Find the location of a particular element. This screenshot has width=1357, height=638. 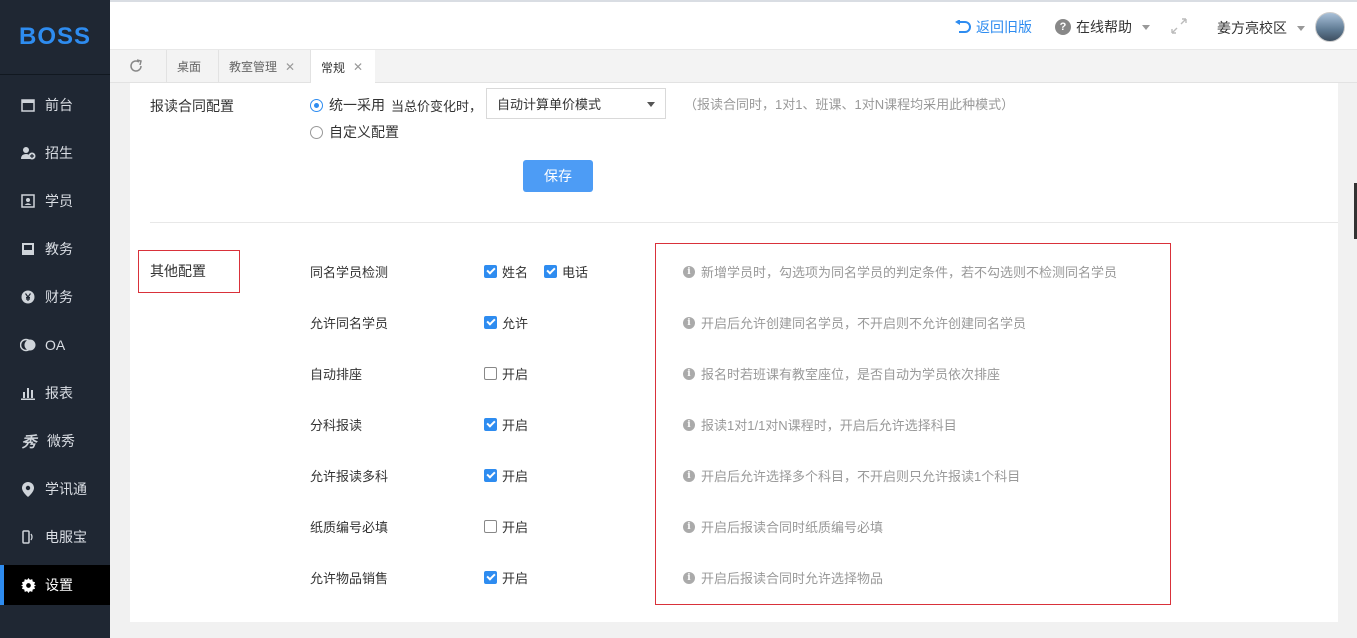

online-help-menu: ? 在线帮助 is located at coordinates (1102, 27).